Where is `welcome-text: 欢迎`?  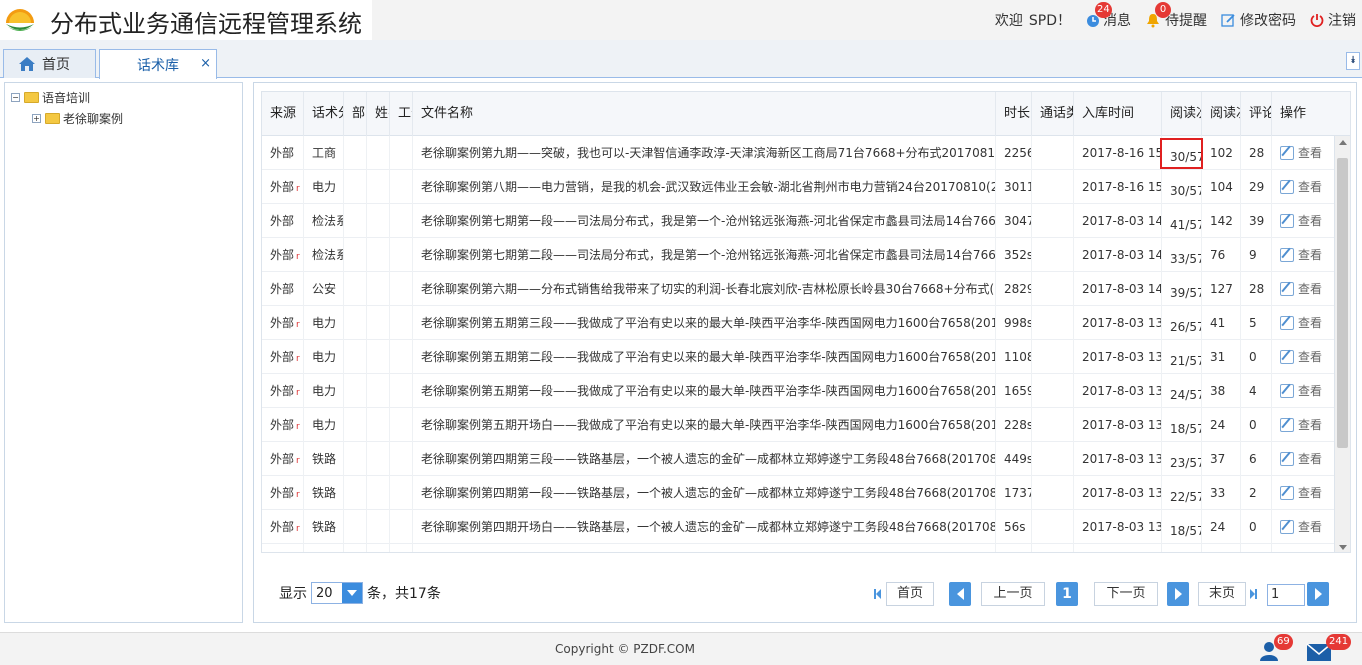
welcome-text: 欢迎 is located at coordinates (1008, 21).